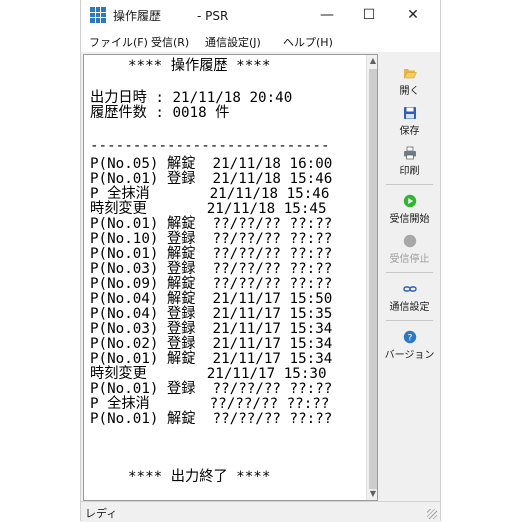 Image resolution: width=521 pixels, height=522 pixels. What do you see at coordinates (260, 15) in the screenshot?
I see `title-bar: 操作履歴 - PSR — ☐ ✕` at bounding box center [260, 15].